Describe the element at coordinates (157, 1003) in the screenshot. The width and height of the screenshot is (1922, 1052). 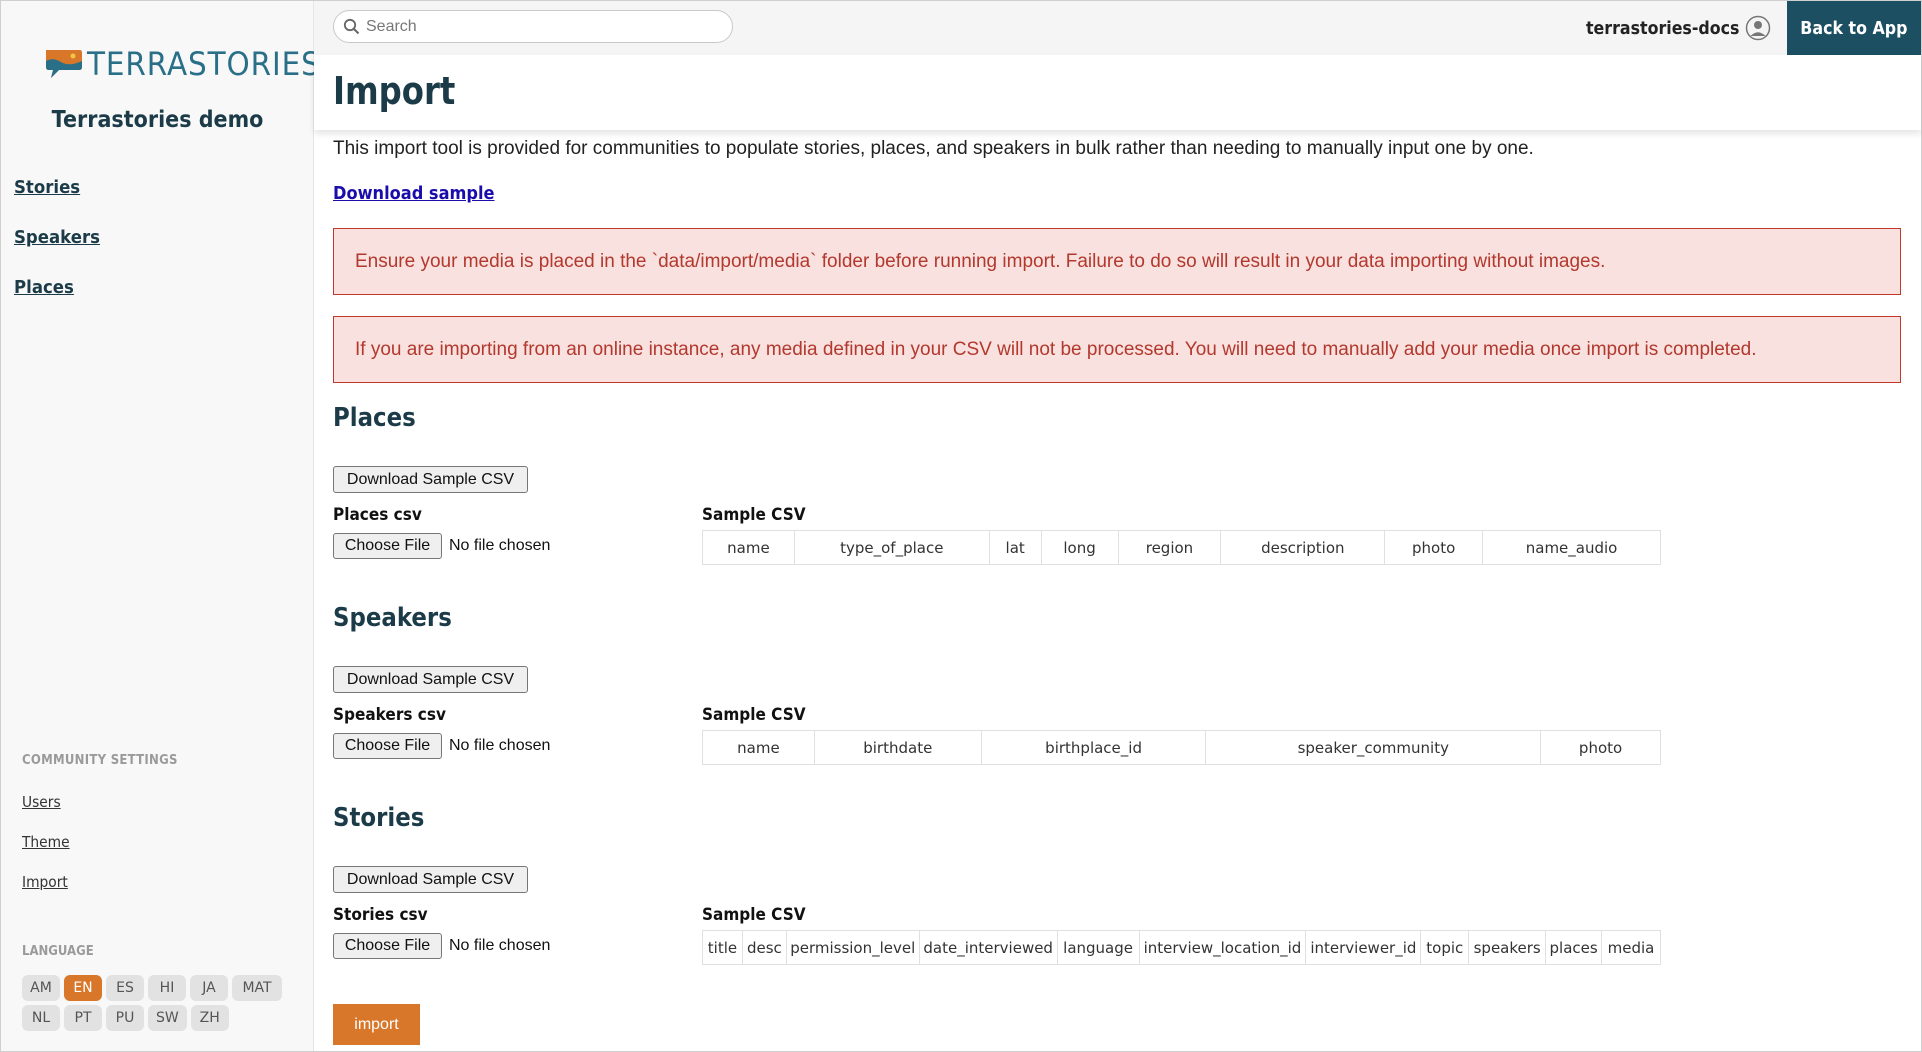
I see `language-switcher: AM EN ES HI JA MAT NL PT PU SW ZH` at that location.